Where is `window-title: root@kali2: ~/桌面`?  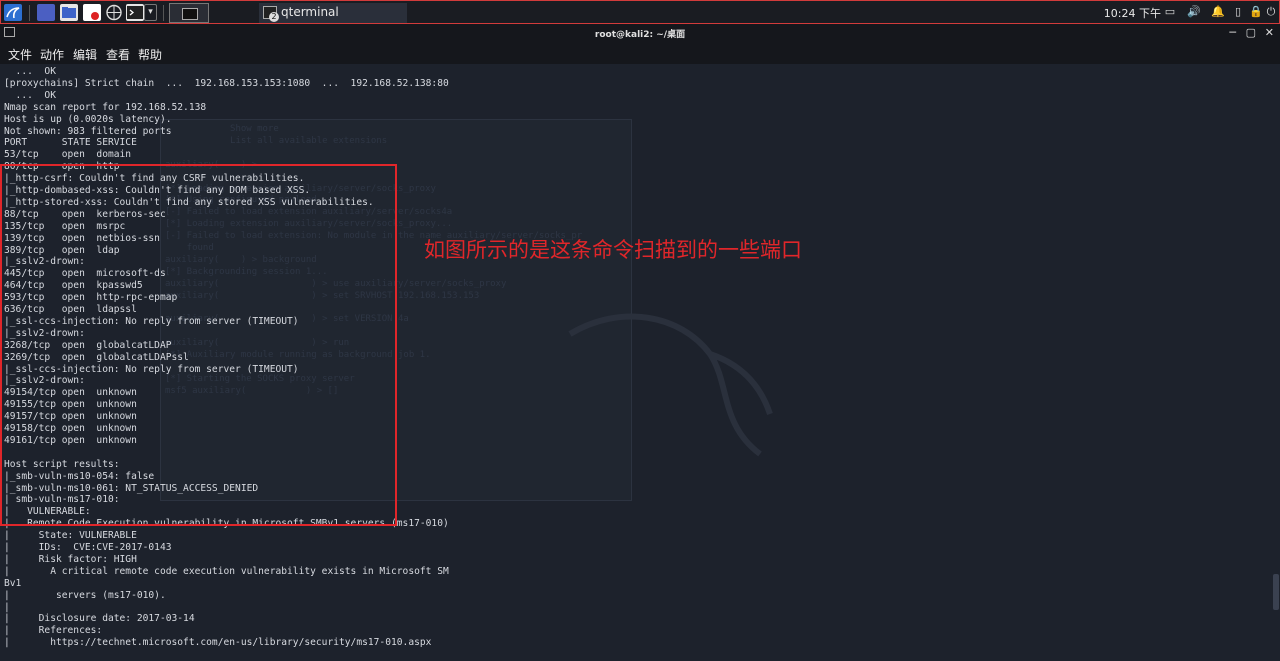 window-title: root@kali2: ~/桌面 is located at coordinates (640, 35).